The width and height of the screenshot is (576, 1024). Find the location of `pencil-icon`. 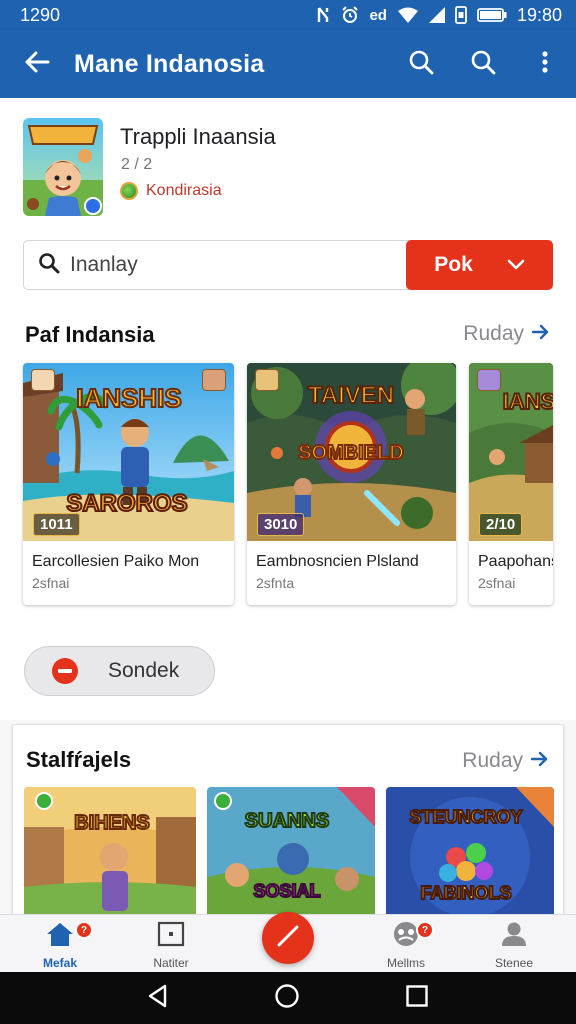

pencil-icon is located at coordinates (288, 938).